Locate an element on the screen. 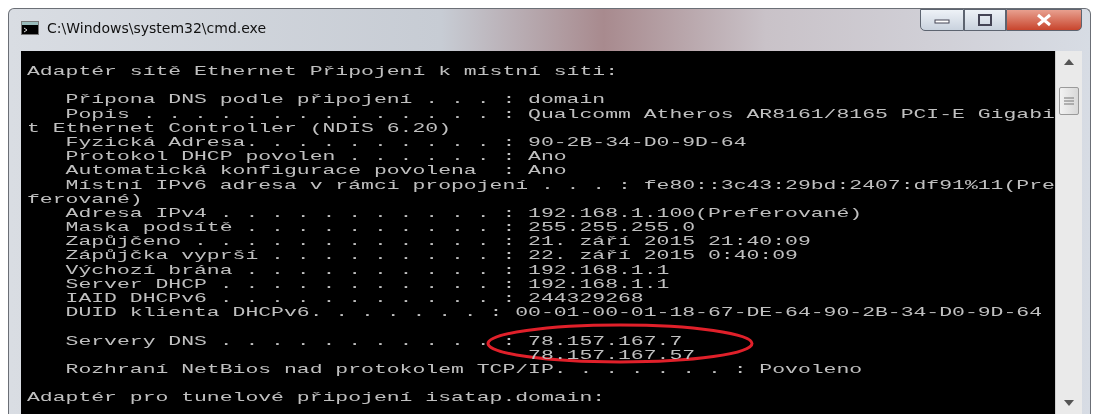 The image size is (1097, 414). console-line: Adaptér pro tunelové připojení isatap.domain: is located at coordinates (316, 398).